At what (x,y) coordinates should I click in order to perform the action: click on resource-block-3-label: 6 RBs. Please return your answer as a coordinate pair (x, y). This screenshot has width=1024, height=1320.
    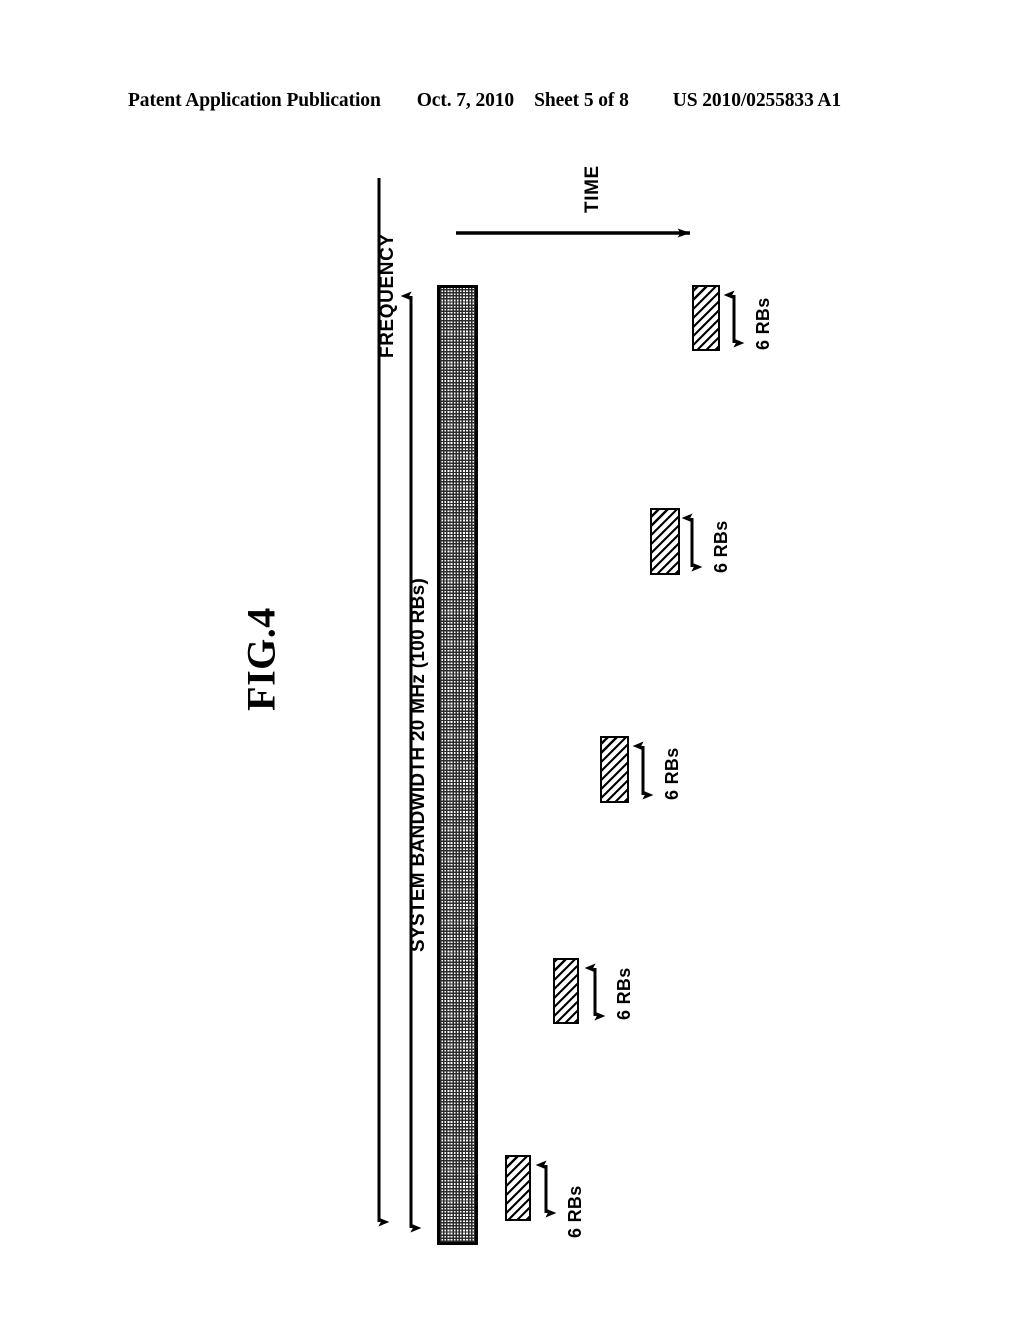
    Looking at the image, I should click on (672, 773).